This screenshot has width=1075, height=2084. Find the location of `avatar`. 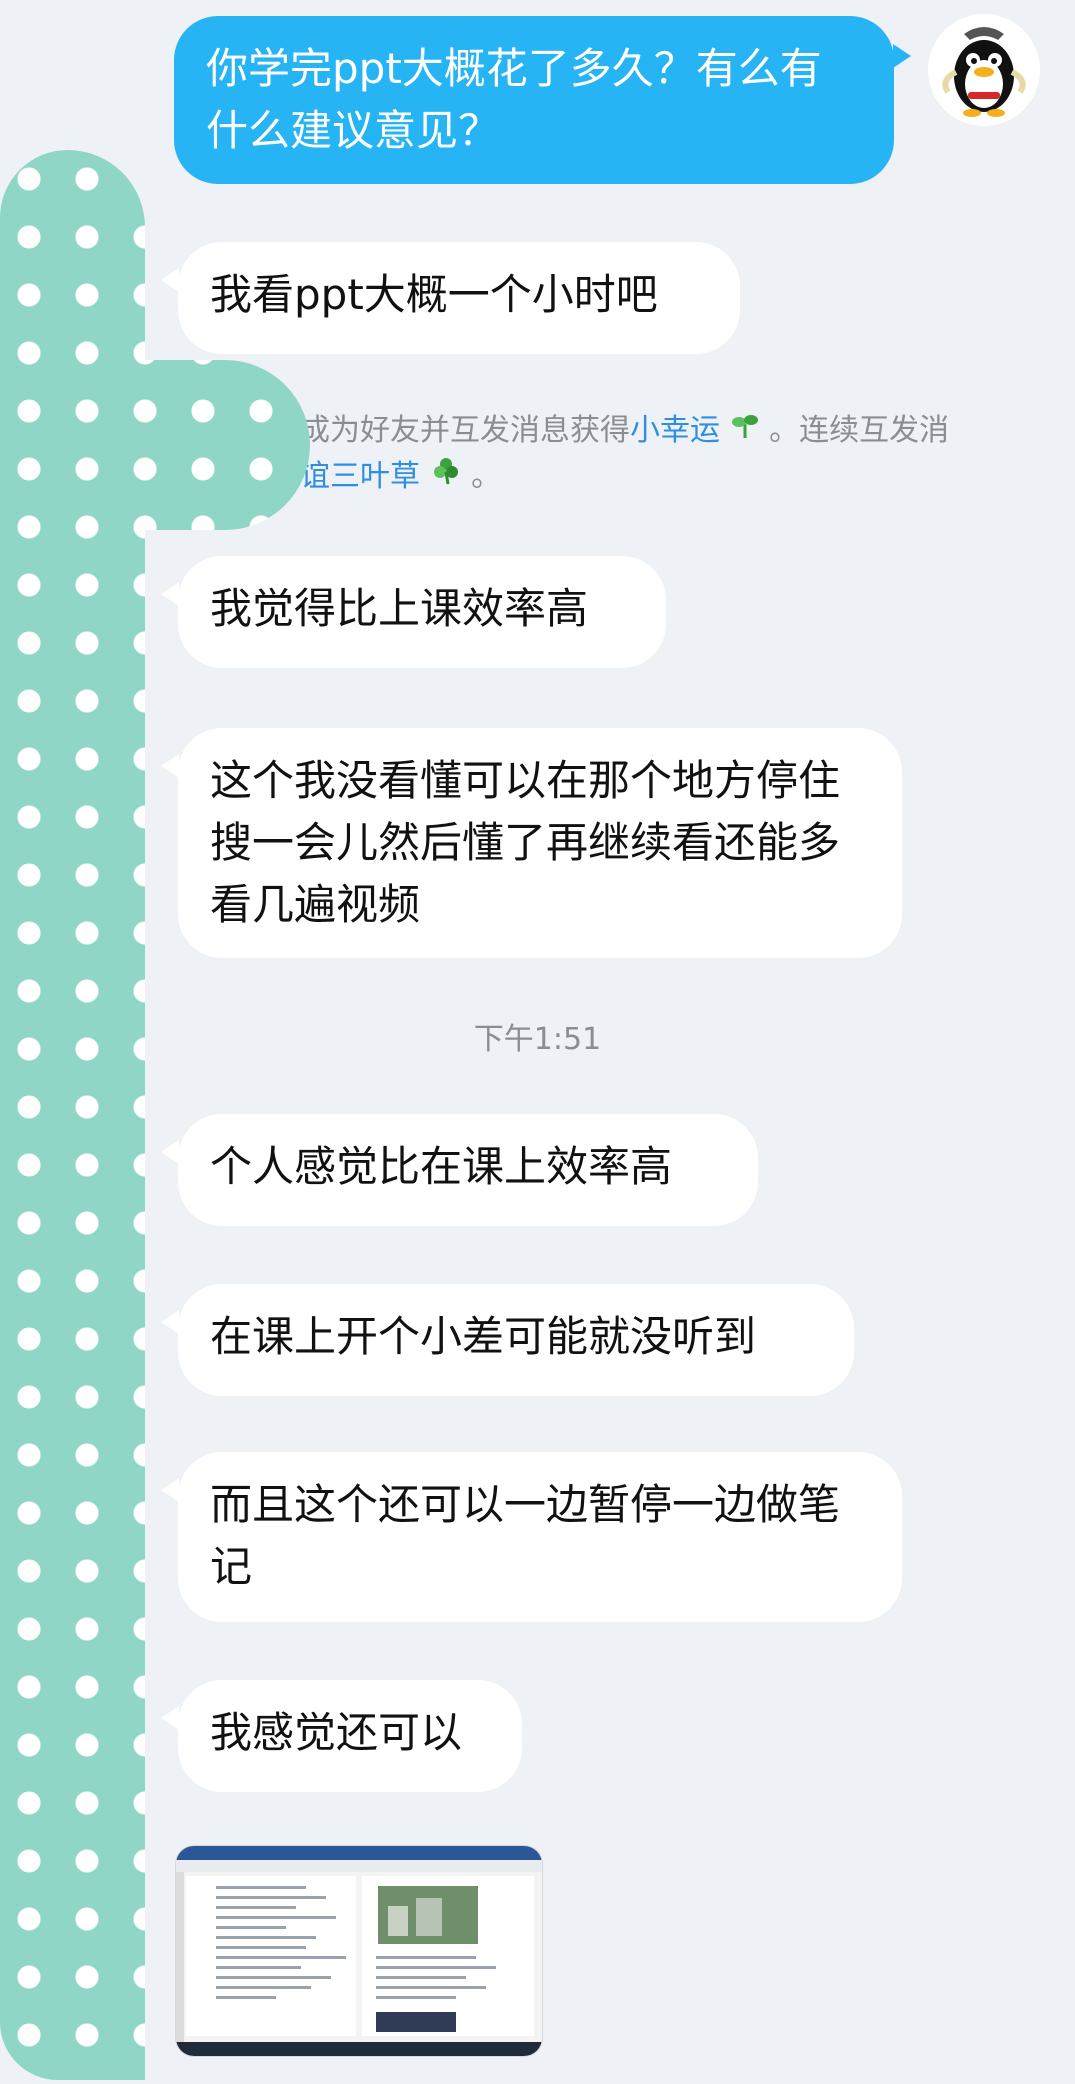

avatar is located at coordinates (984, 70).